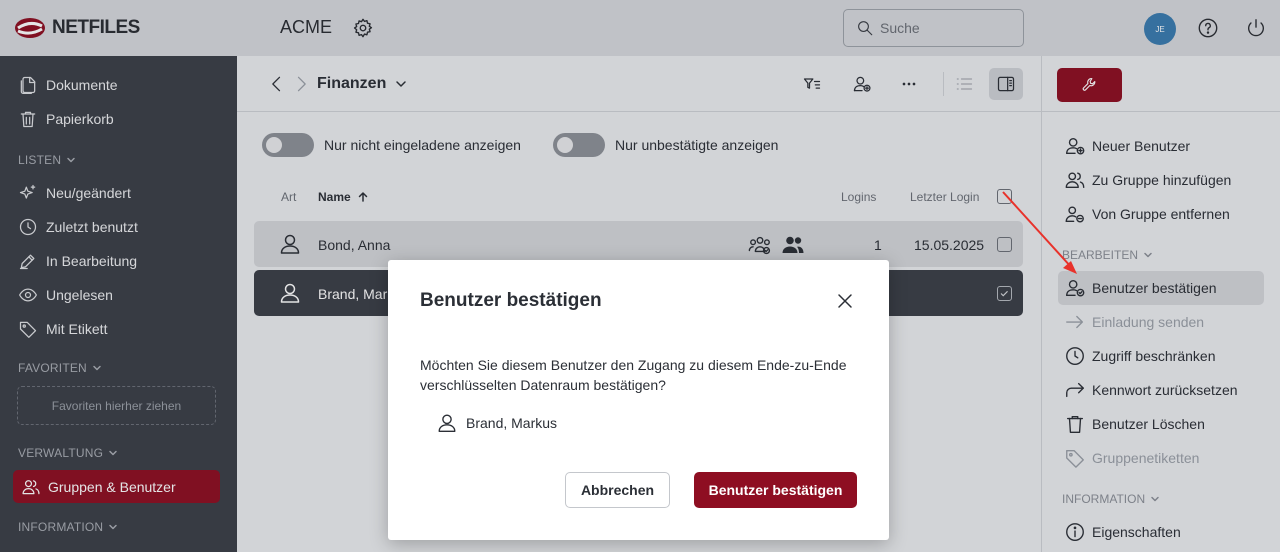 This screenshot has width=1280, height=552. I want to click on dialog-user: Brand, Markus, so click(496, 423).